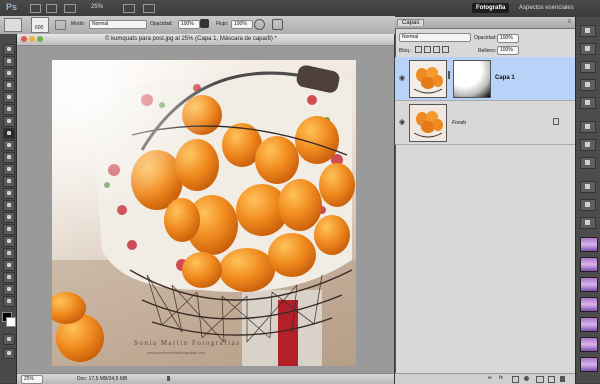 Image resolution: width=600 pixels, height=384 pixels. Describe the element at coordinates (411, 22) in the screenshot. I see `tab-layers: Capas` at that location.